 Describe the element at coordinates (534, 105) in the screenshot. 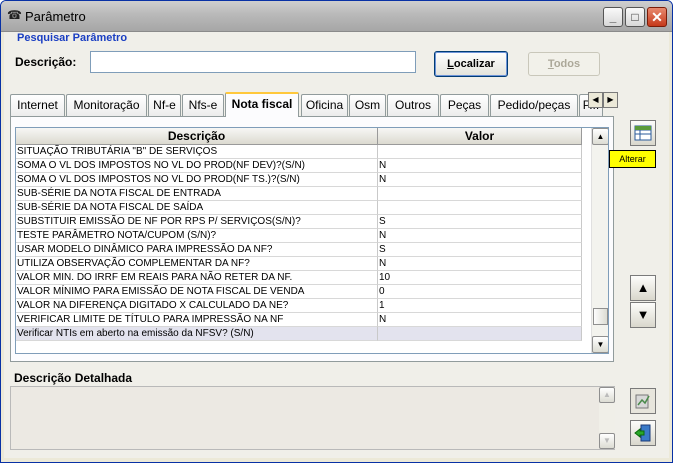

I see `tab-pedido-pecas: Pedido/peças` at that location.